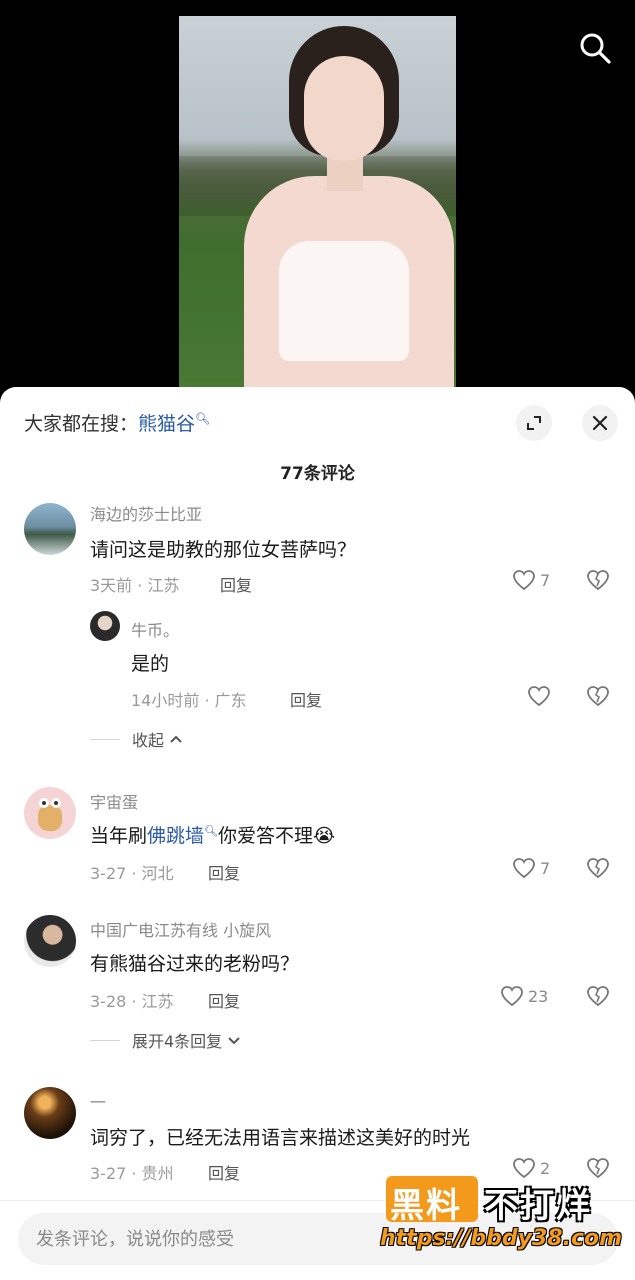 Image resolution: width=635 pixels, height=1280 pixels. I want to click on watermark: 黑料 不打烊 https://bbdy38.com, so click(501, 1217).